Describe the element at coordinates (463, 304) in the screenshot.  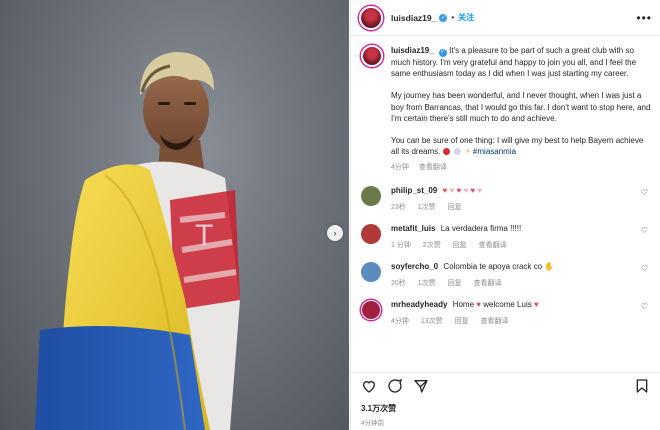
I see `comment-text: Home` at that location.